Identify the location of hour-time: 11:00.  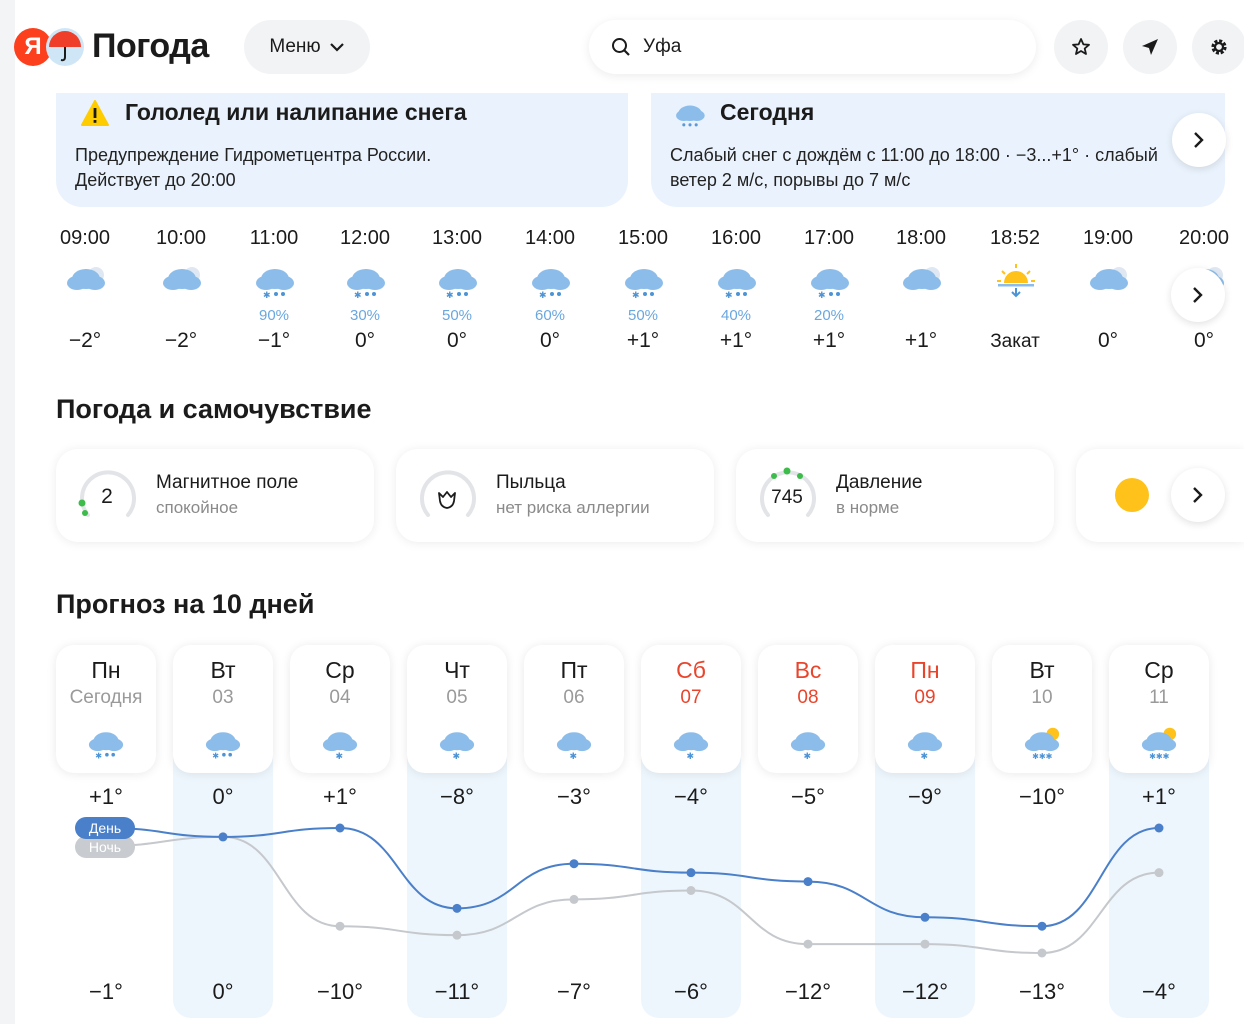
(274, 238).